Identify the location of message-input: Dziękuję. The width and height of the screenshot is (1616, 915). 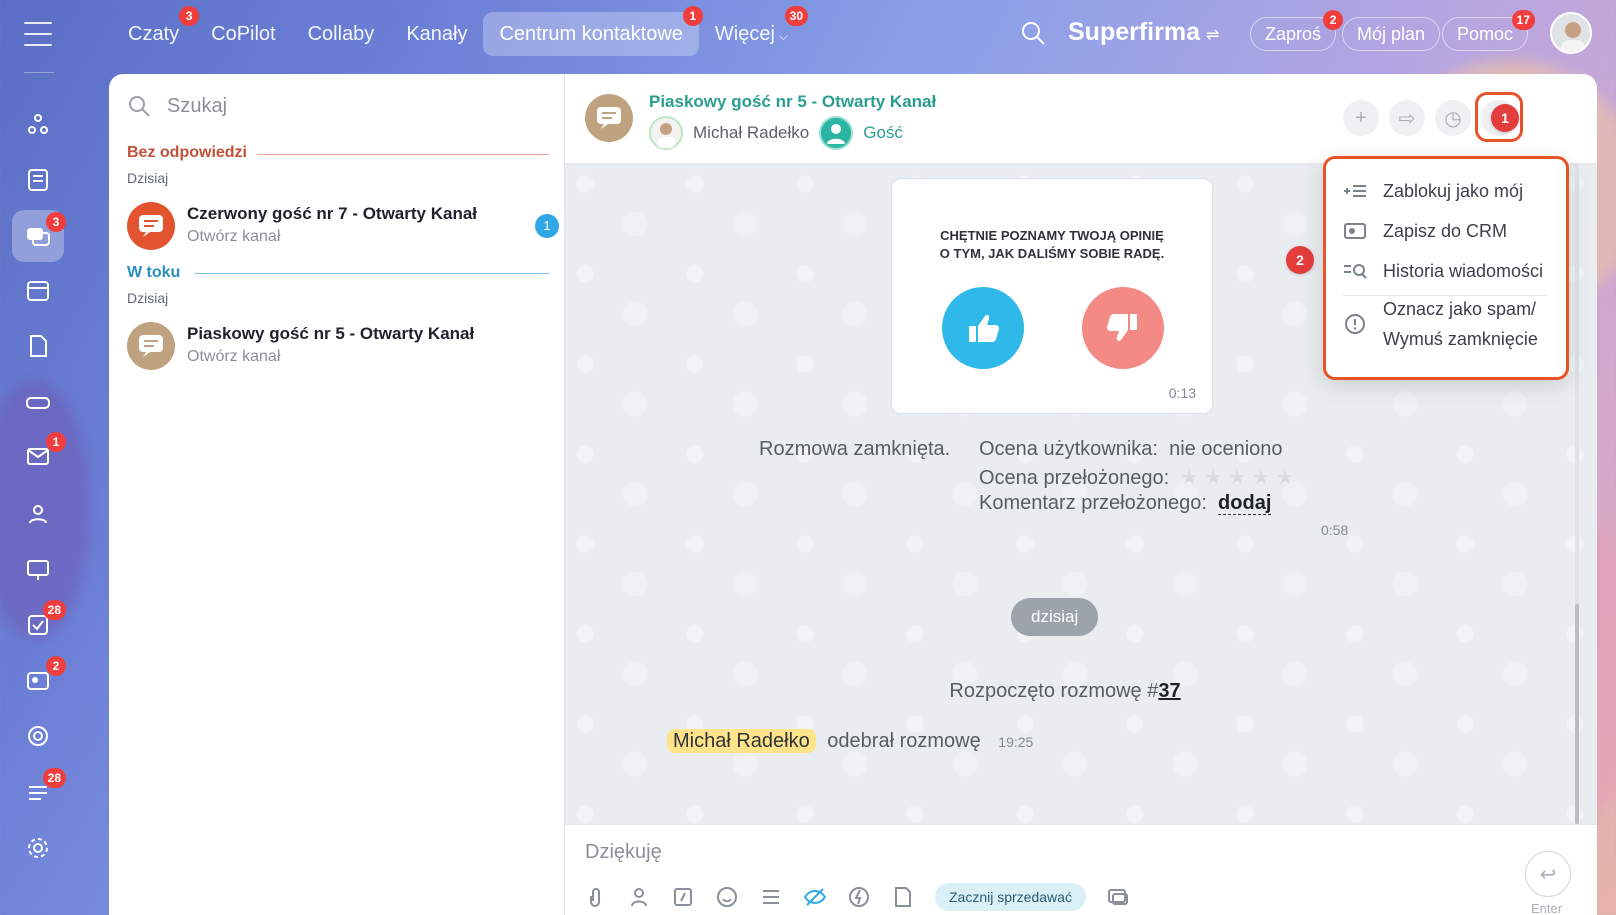
(623, 852).